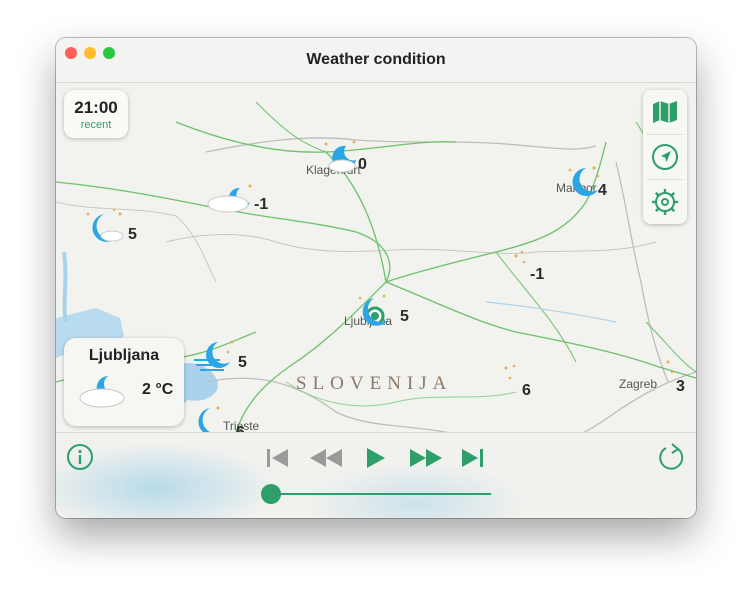 The height and width of the screenshot is (592, 752). I want to click on weather-marker-celje: -1, so click(516, 272).